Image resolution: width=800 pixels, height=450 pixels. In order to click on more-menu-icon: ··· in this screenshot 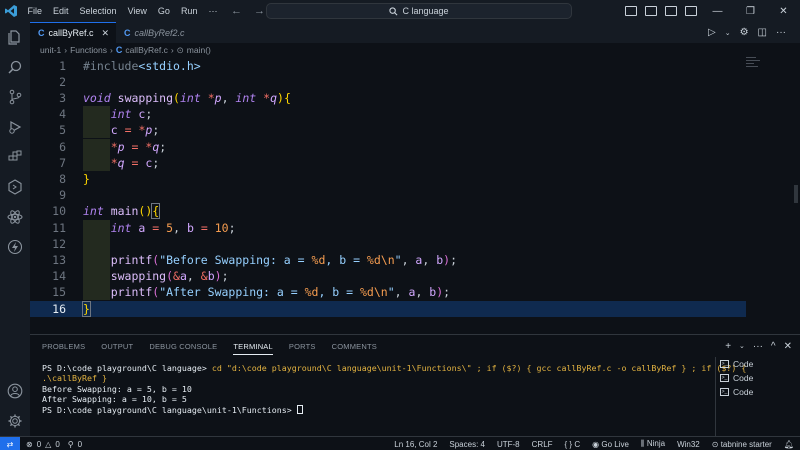, I will do `click(213, 11)`.